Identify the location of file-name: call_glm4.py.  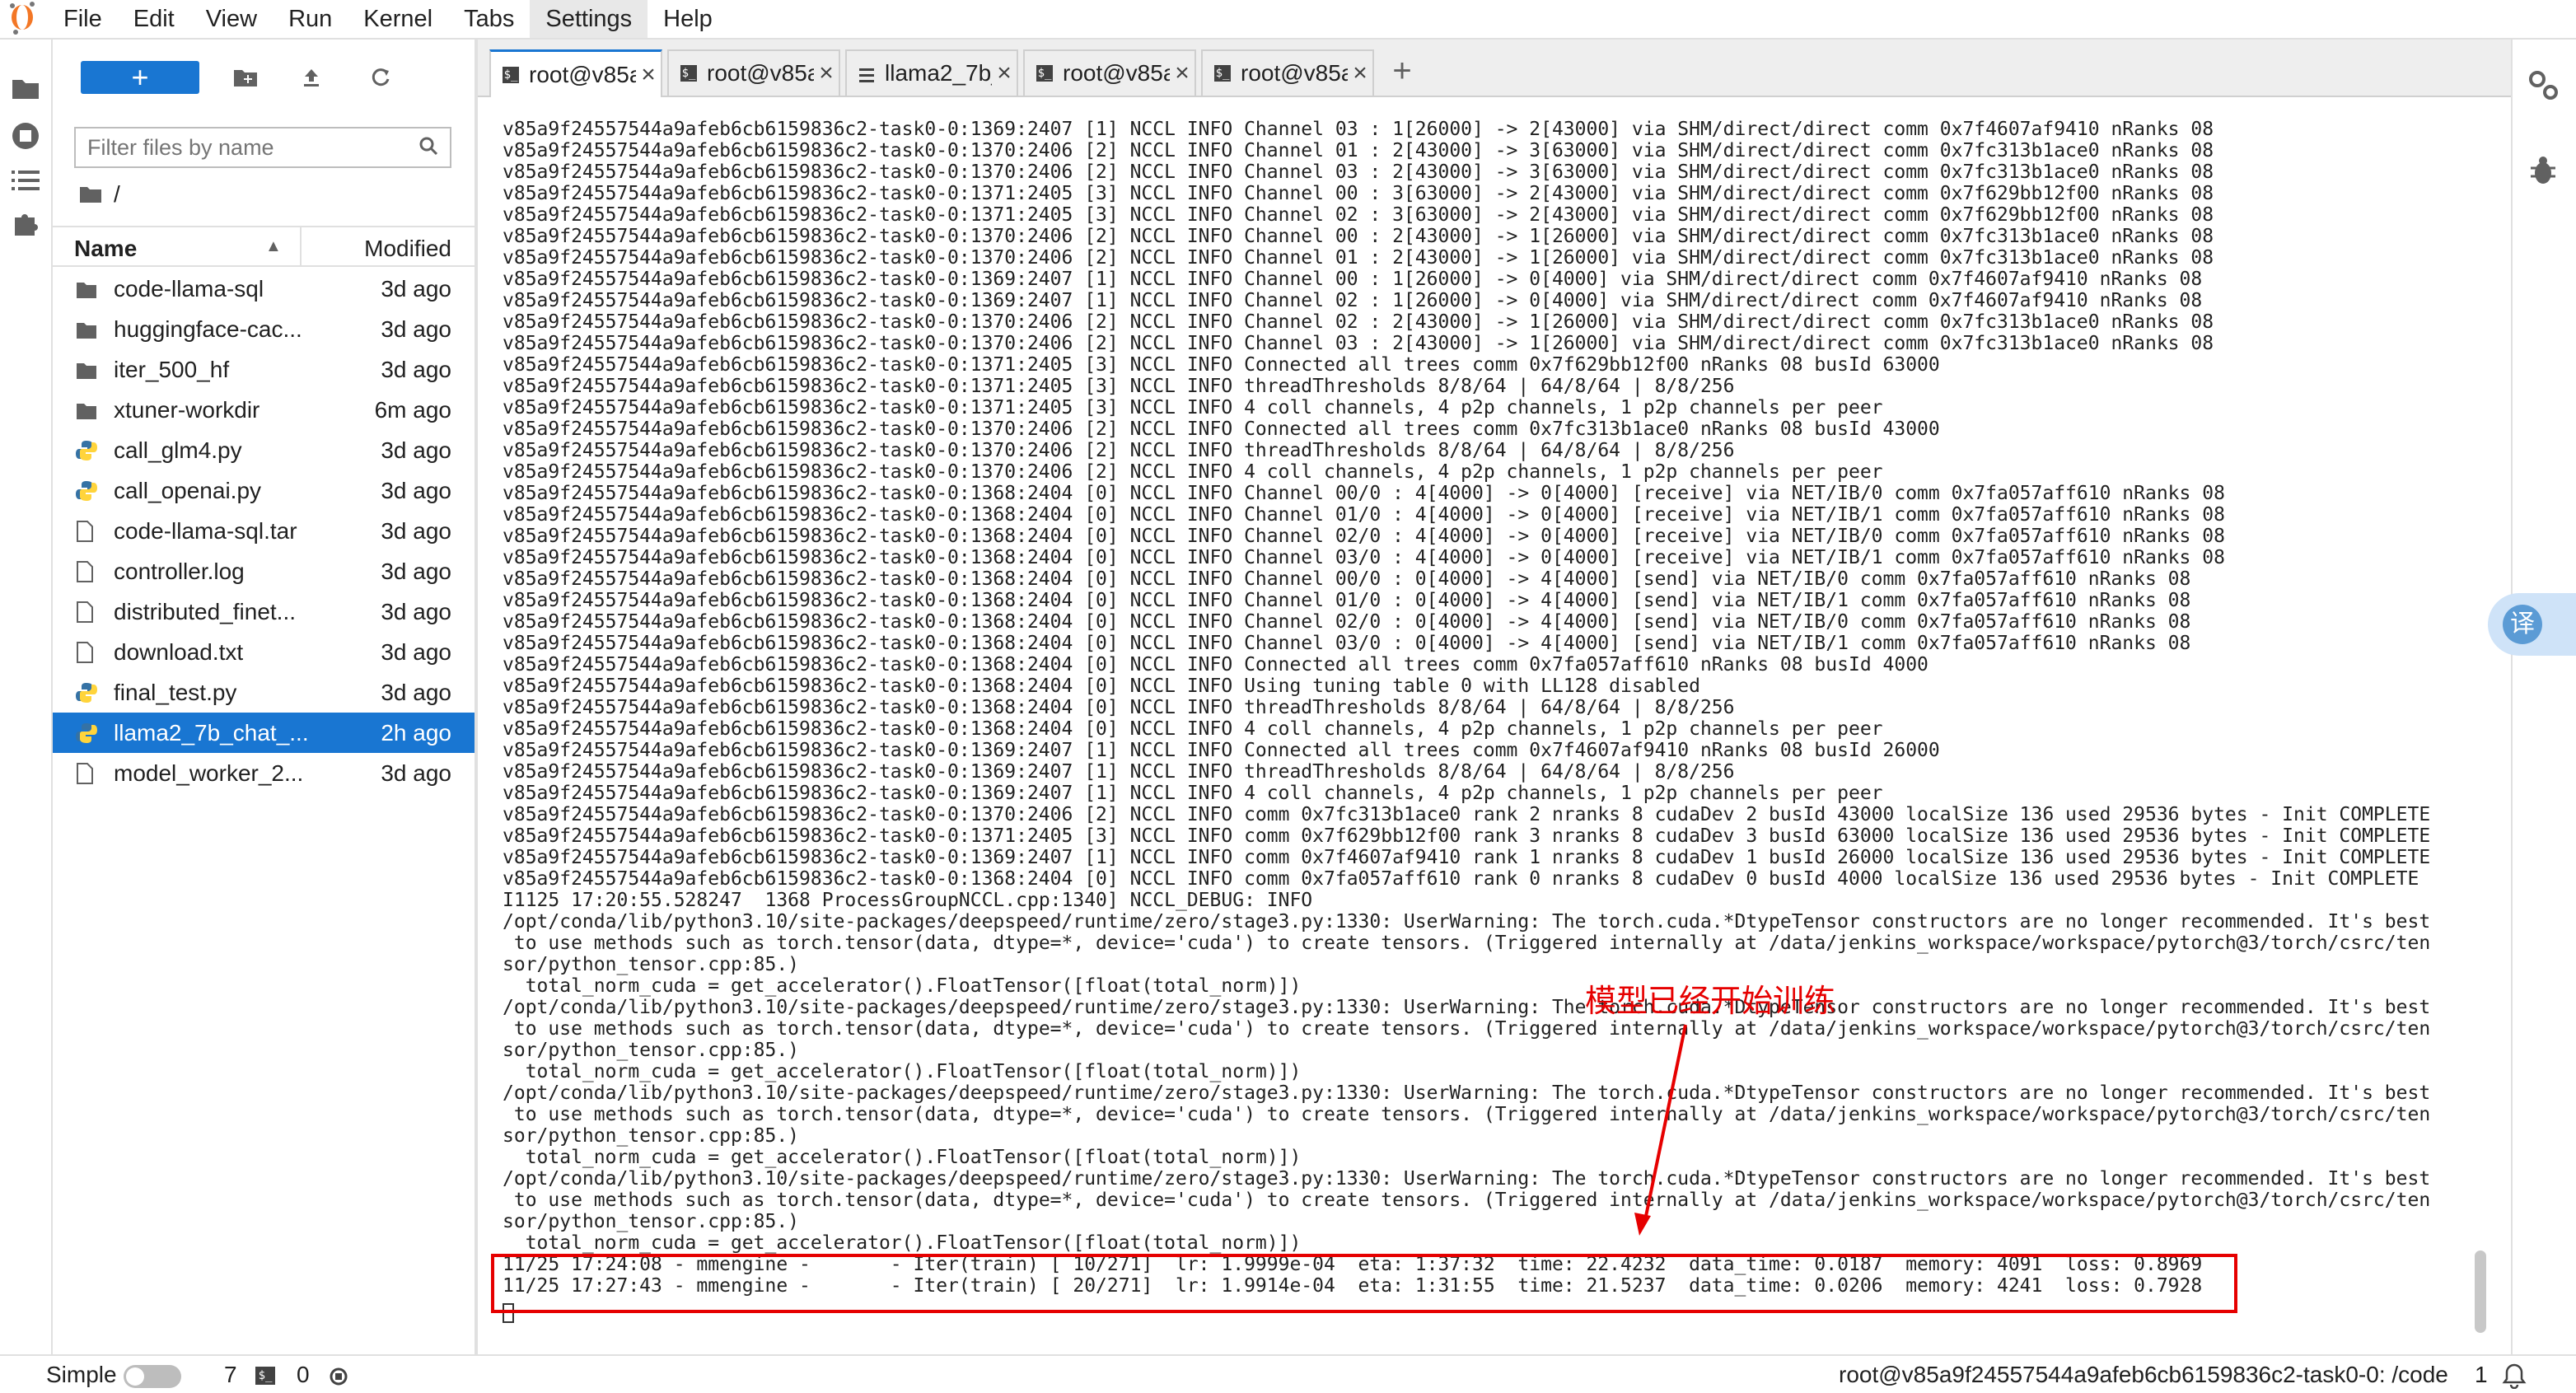
(178, 450).